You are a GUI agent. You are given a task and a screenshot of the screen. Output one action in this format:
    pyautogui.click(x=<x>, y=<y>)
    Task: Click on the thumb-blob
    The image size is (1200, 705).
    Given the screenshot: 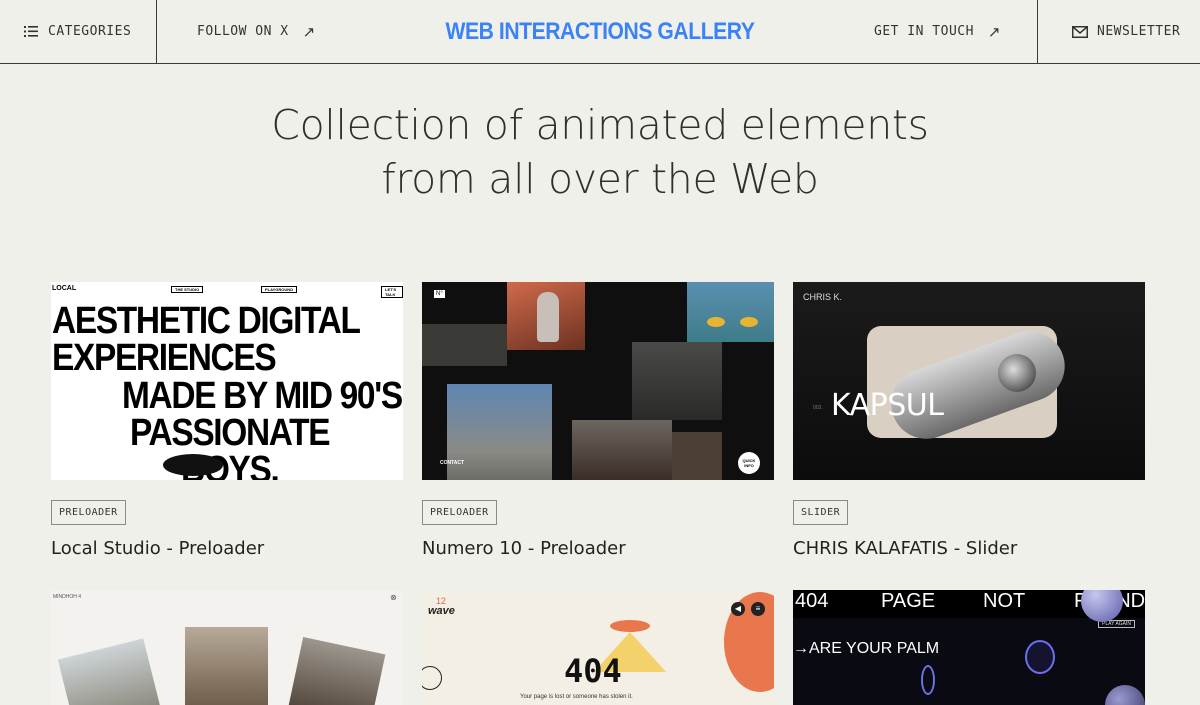 What is the action you would take?
    pyautogui.click(x=193, y=465)
    